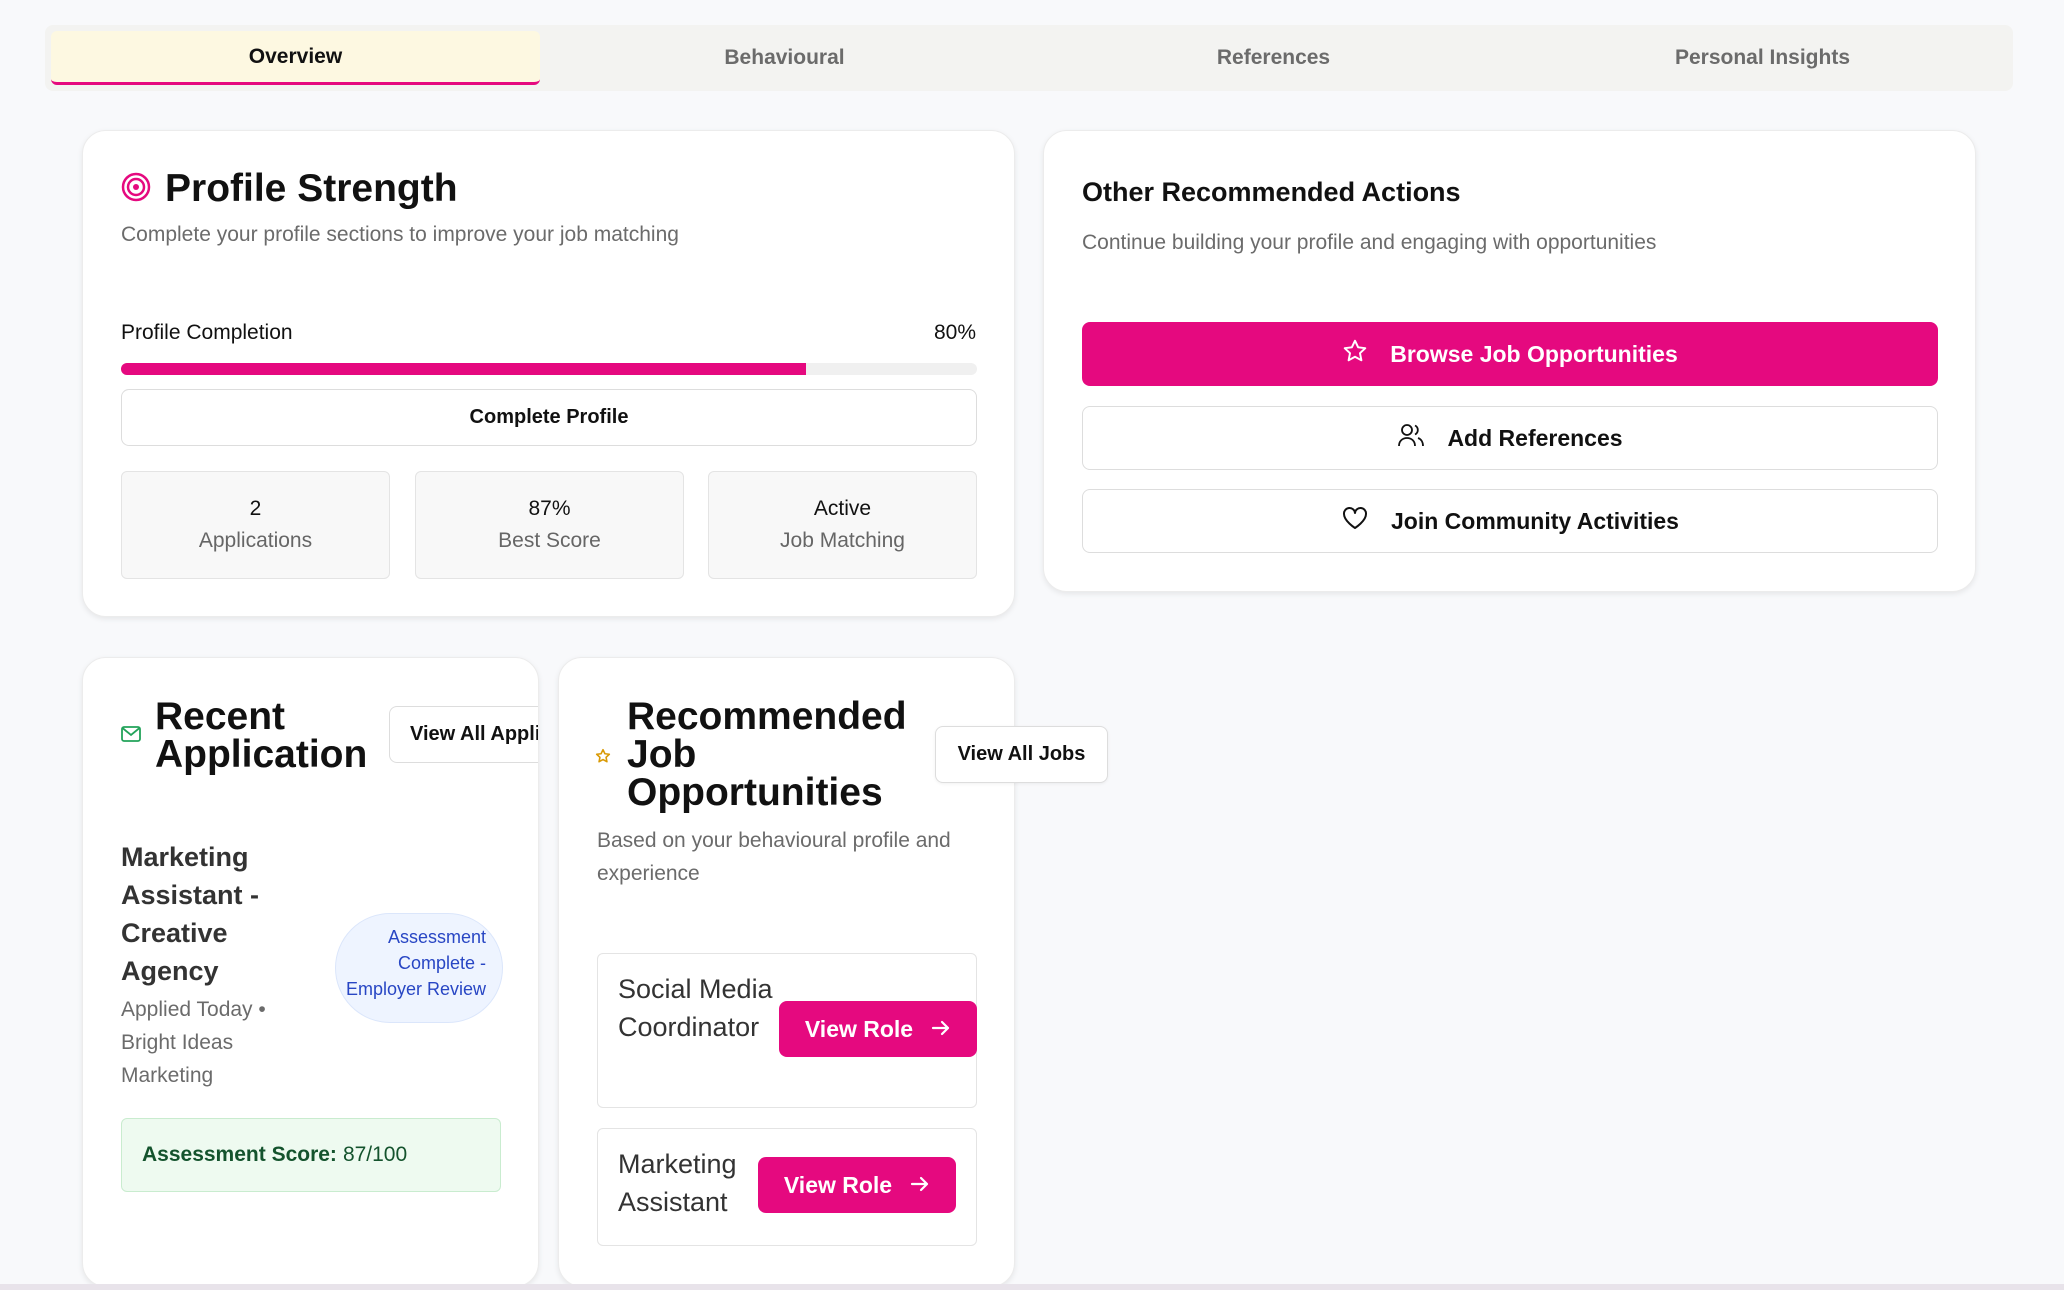 The height and width of the screenshot is (1290, 2064). What do you see at coordinates (207, 332) in the screenshot?
I see `profile-completion-label: Profile Completion` at bounding box center [207, 332].